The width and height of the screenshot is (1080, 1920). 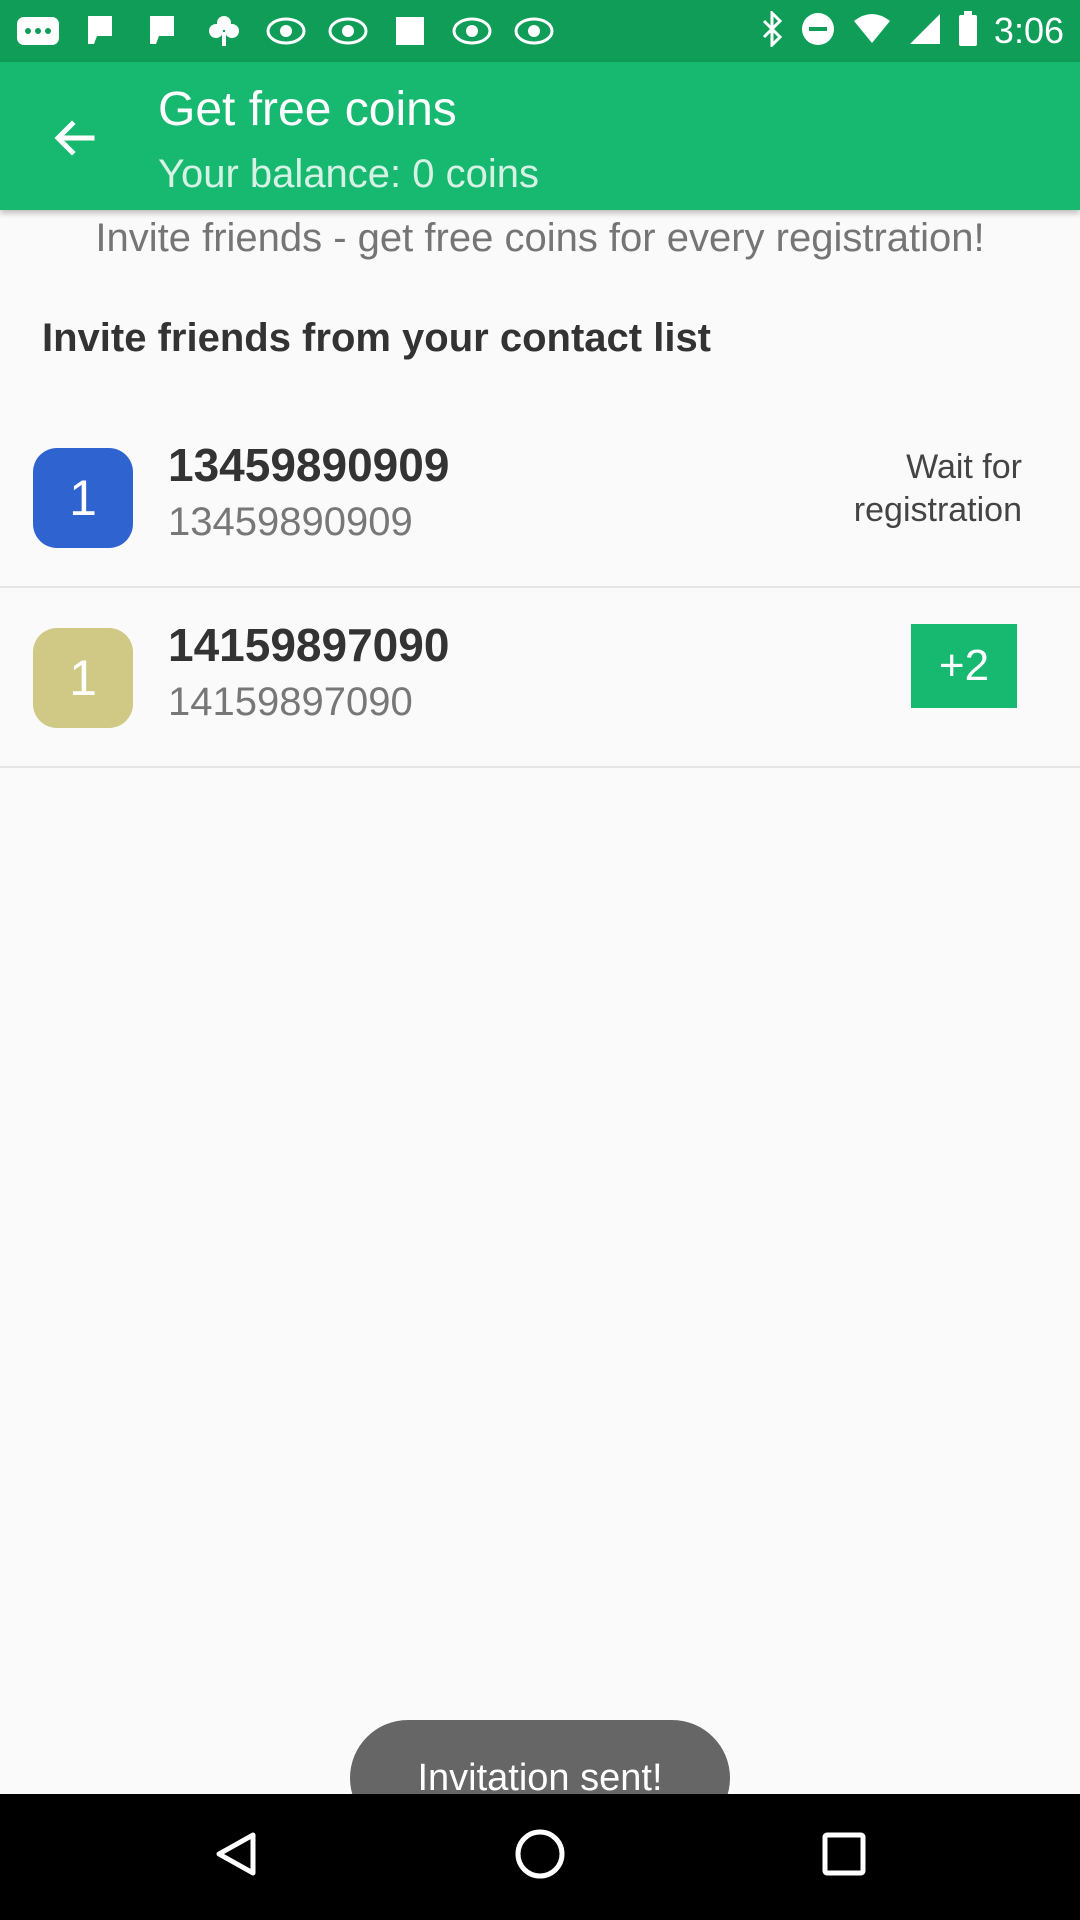 I want to click on balance-subtitle: Your balance: 0 coins, so click(x=349, y=174).